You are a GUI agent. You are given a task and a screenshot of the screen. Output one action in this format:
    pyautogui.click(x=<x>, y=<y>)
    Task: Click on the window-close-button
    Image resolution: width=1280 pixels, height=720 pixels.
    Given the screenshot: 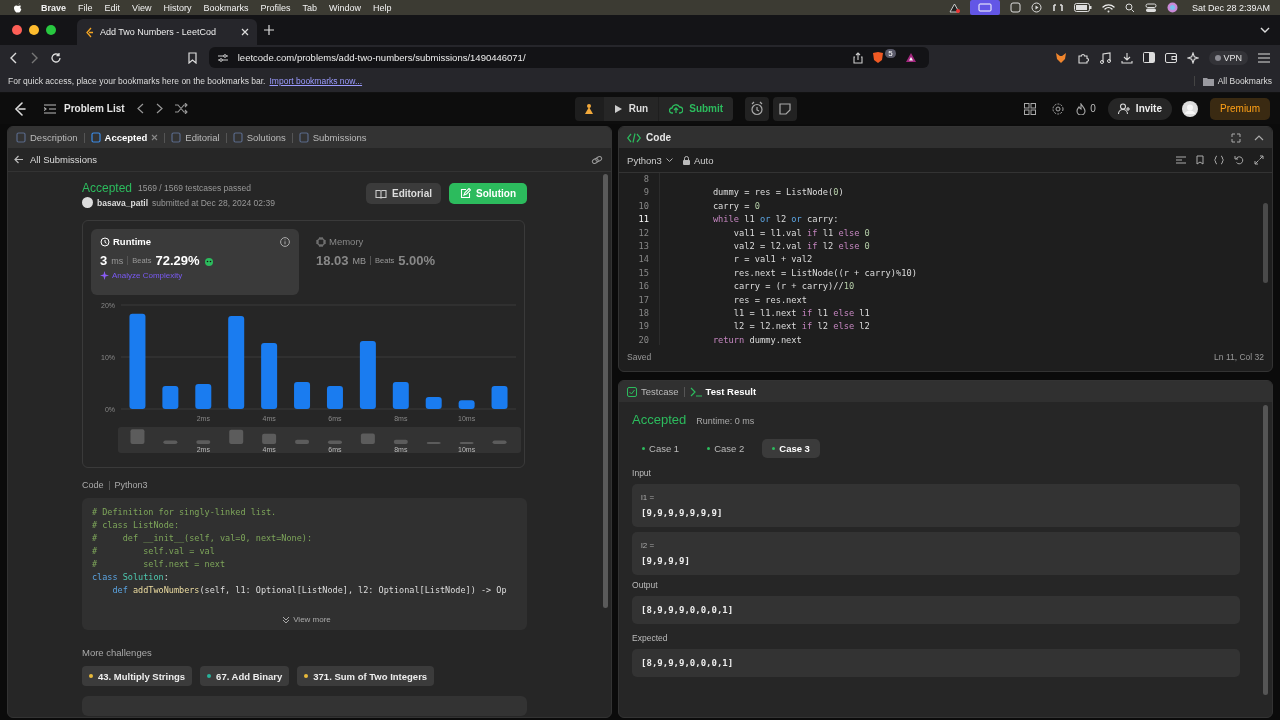 What is the action you would take?
    pyautogui.click(x=17, y=30)
    